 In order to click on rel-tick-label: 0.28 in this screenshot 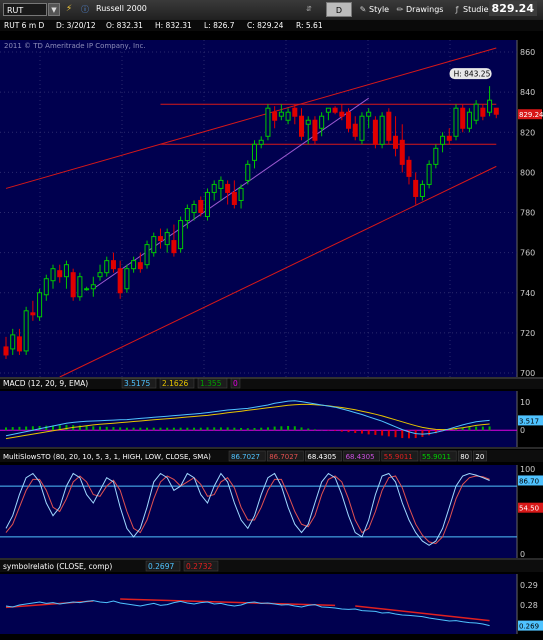, I will do `click(529, 605)`.